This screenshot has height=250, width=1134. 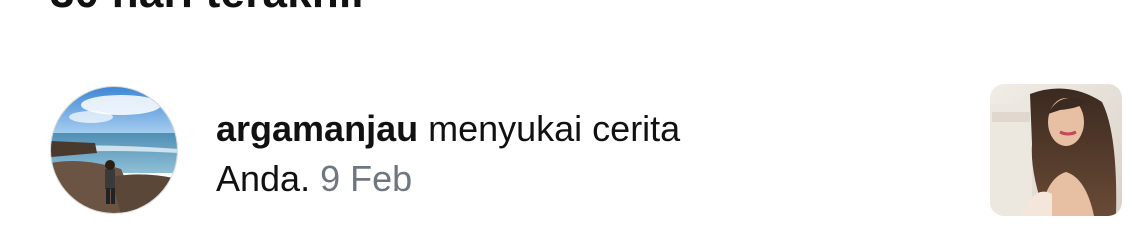 What do you see at coordinates (209, 9) in the screenshot?
I see `section-title: 30 hari terakhir` at bounding box center [209, 9].